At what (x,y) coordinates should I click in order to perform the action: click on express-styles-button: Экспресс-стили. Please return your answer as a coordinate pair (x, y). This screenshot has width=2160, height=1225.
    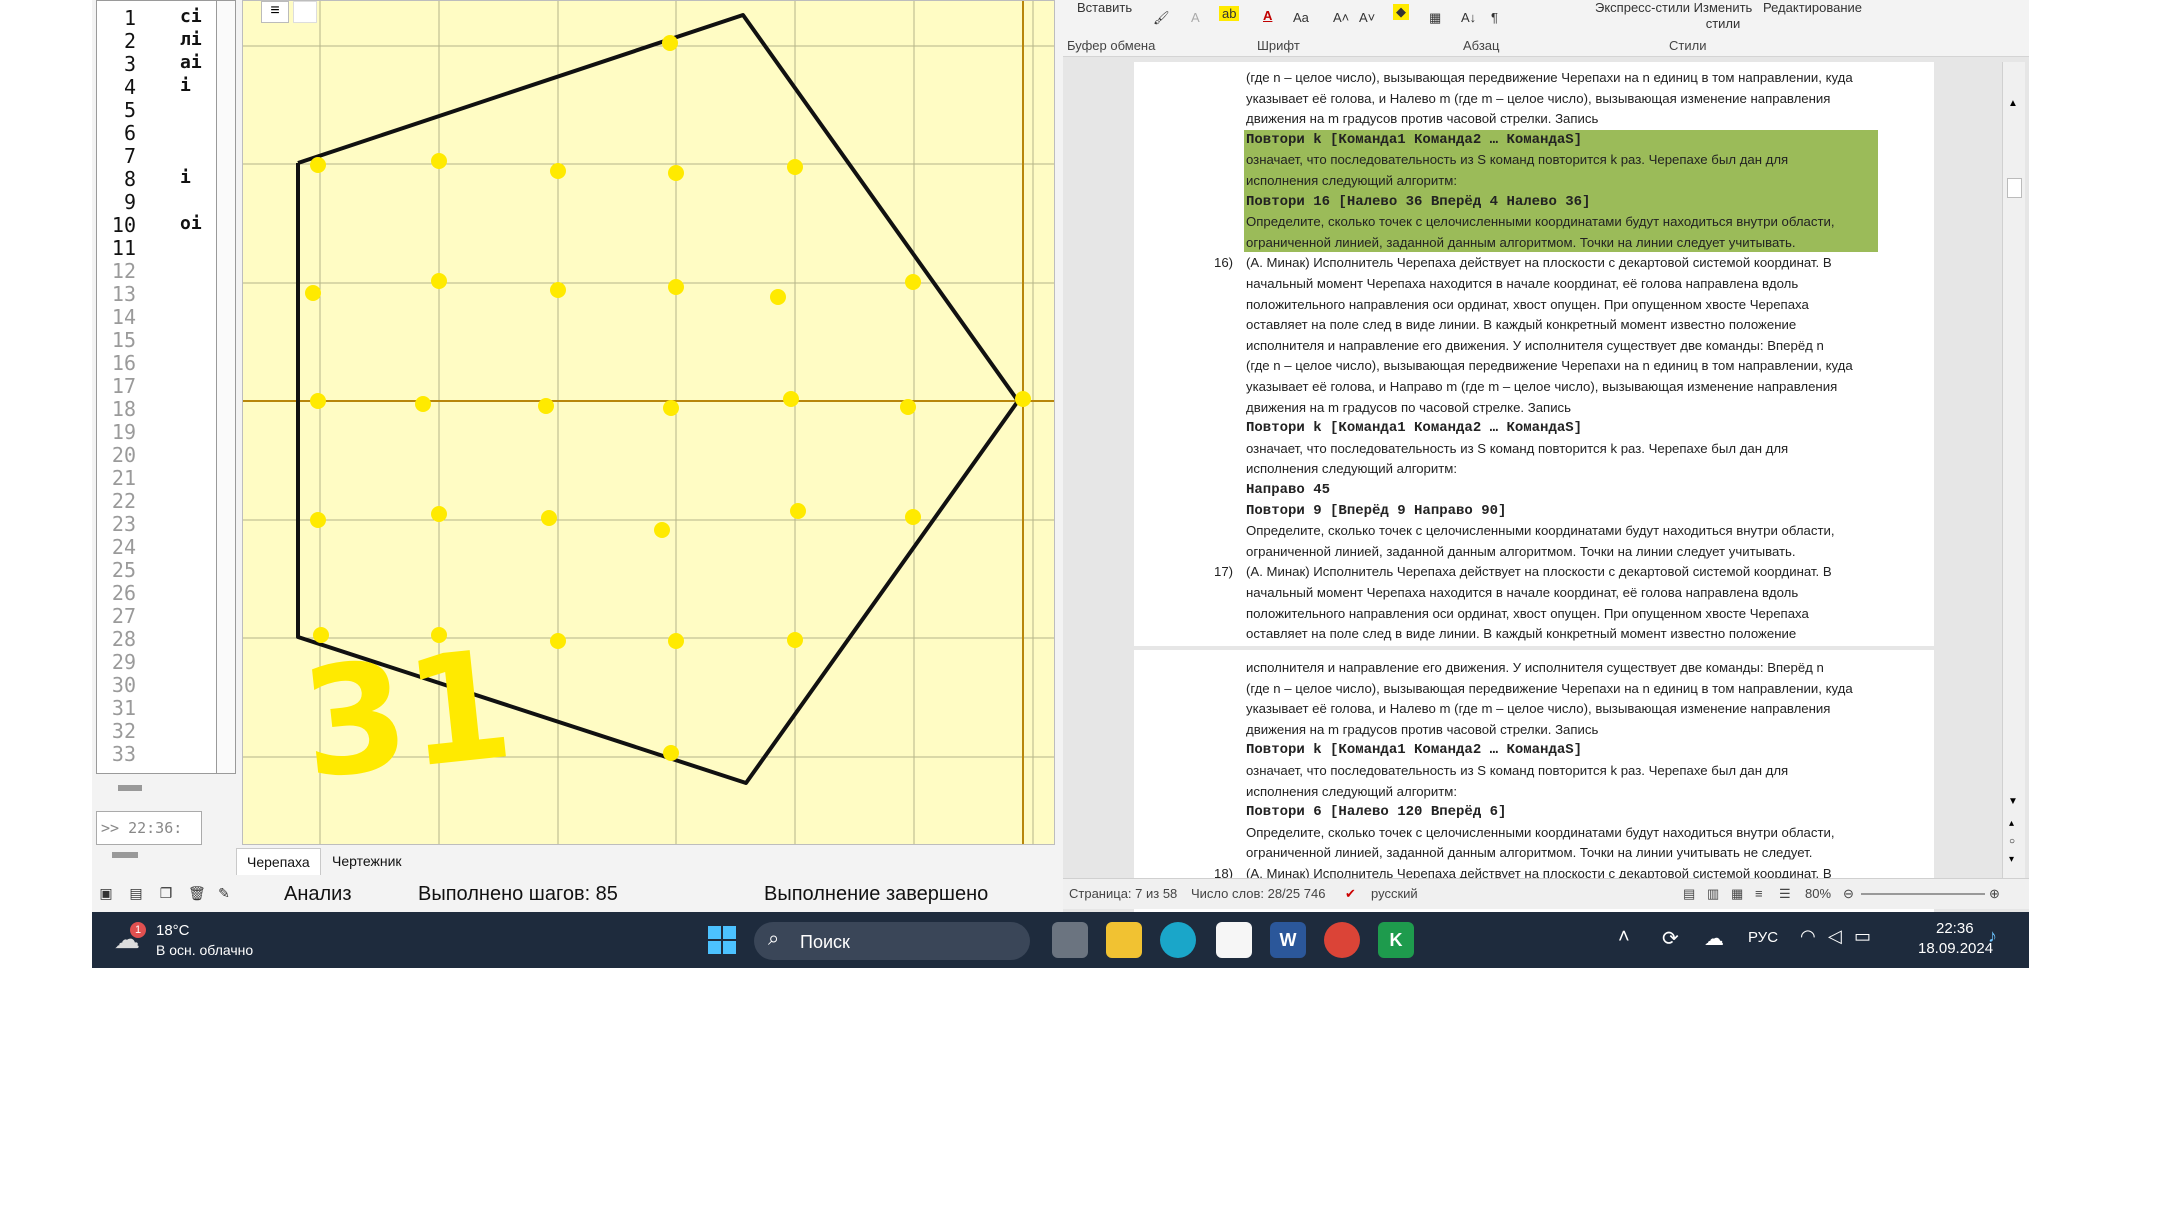
    Looking at the image, I should click on (1642, 7).